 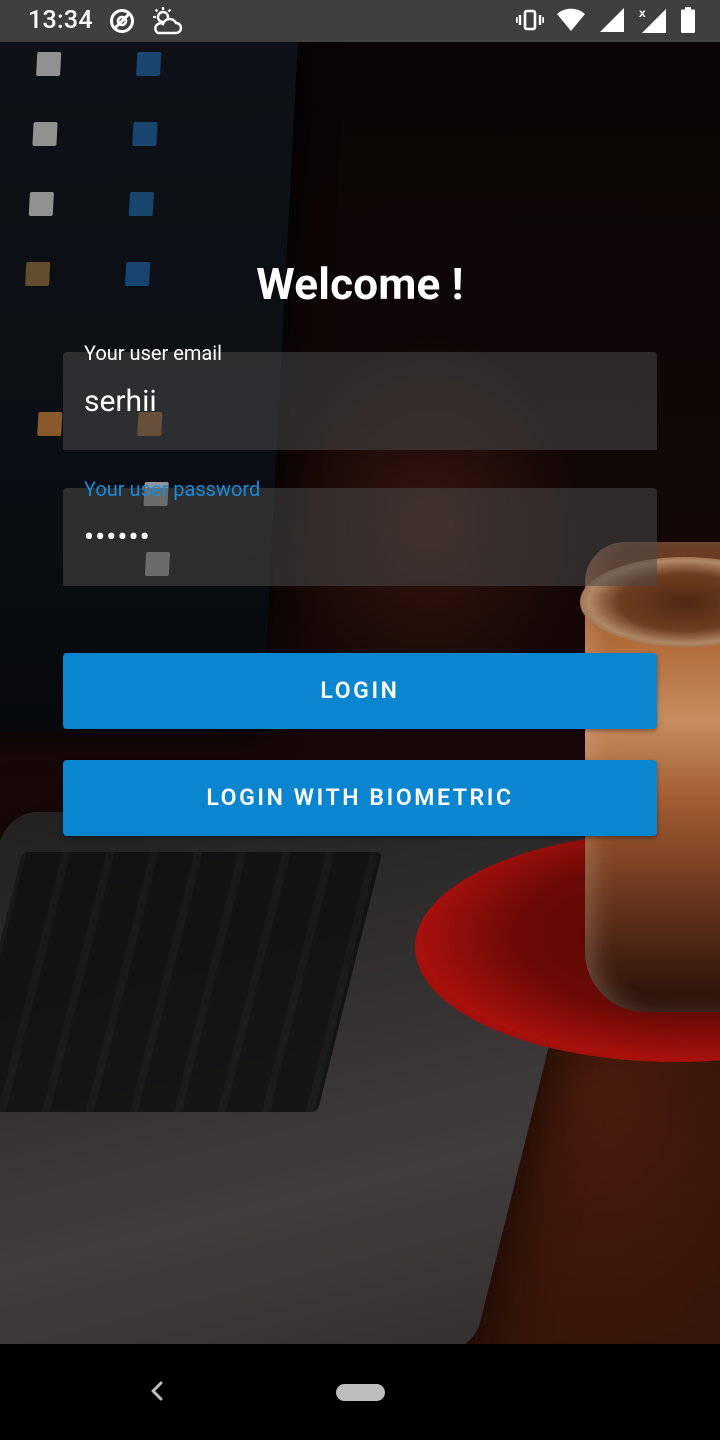 I want to click on password-input: ••••••, so click(x=117, y=537).